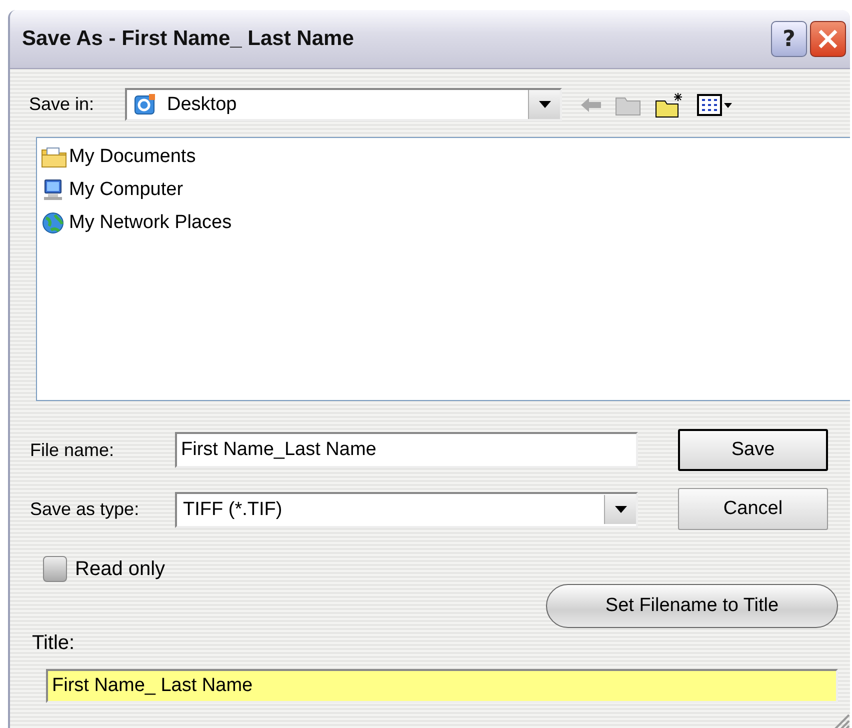 The height and width of the screenshot is (728, 852). What do you see at coordinates (442, 686) in the screenshot?
I see `title-field: First Name_ Last Name` at bounding box center [442, 686].